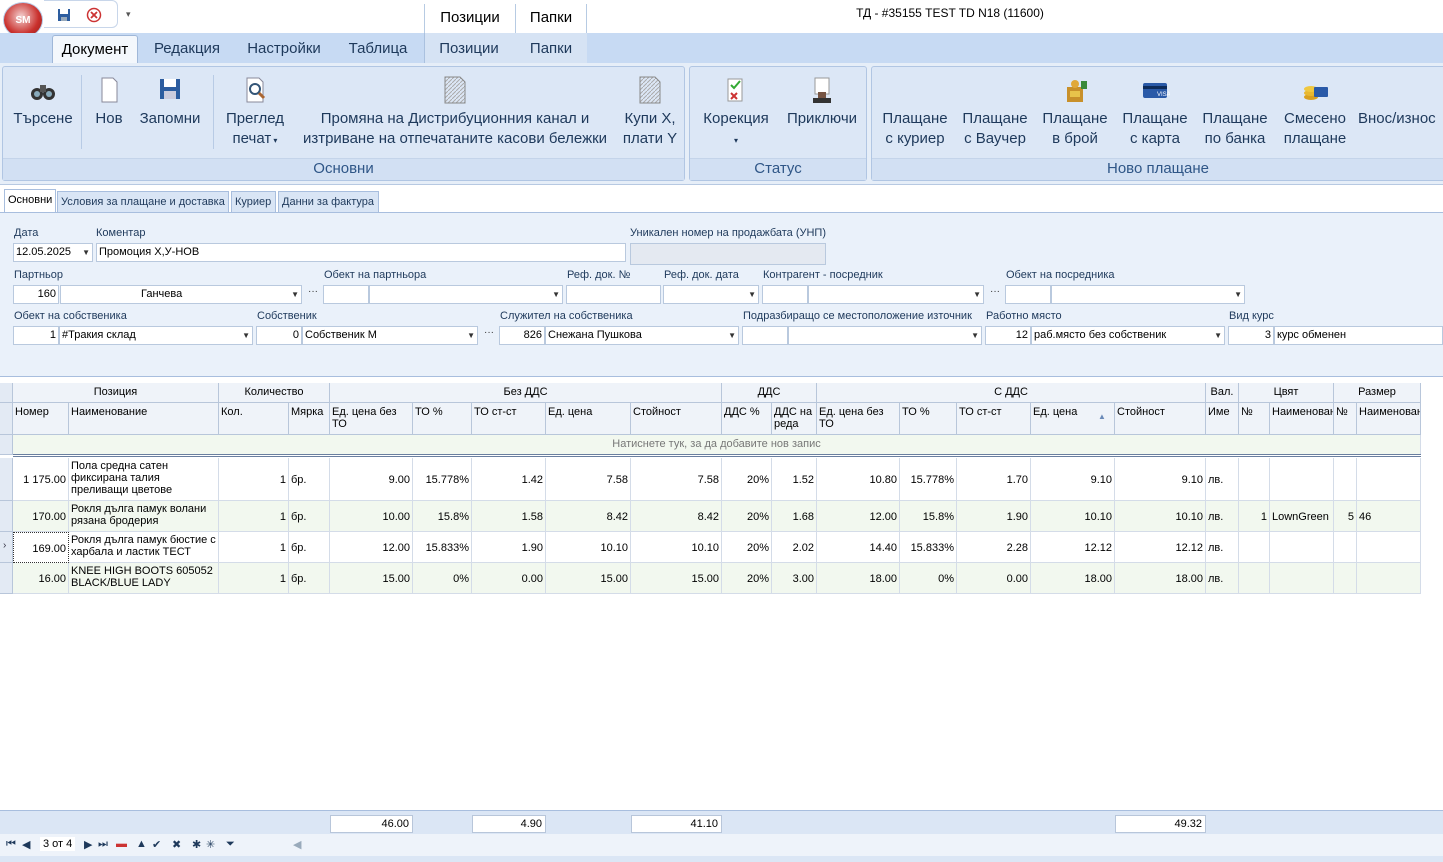 This screenshot has width=1443, height=862. Describe the element at coordinates (509, 578) in the screenshot. I see `cell-tocost1: 0.00` at that location.